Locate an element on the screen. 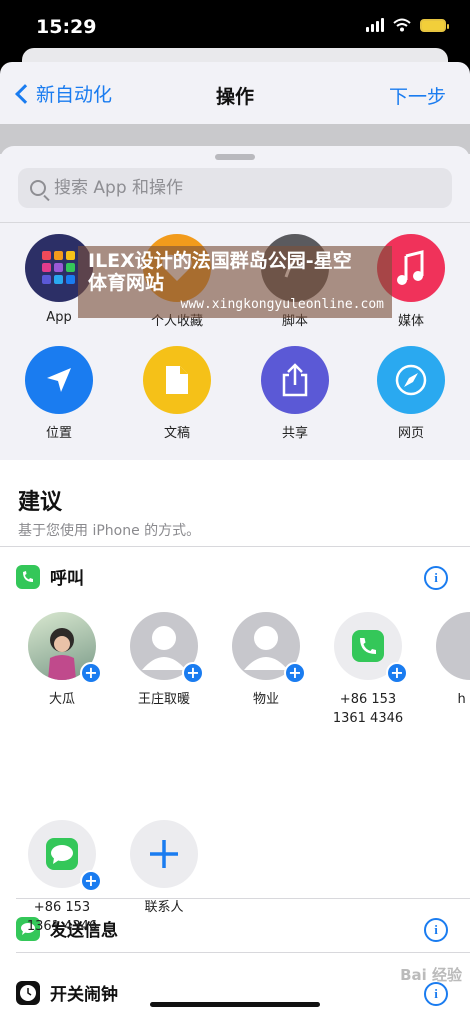 The image size is (470, 1018). cellular-signal-icon is located at coordinates (375, 25).